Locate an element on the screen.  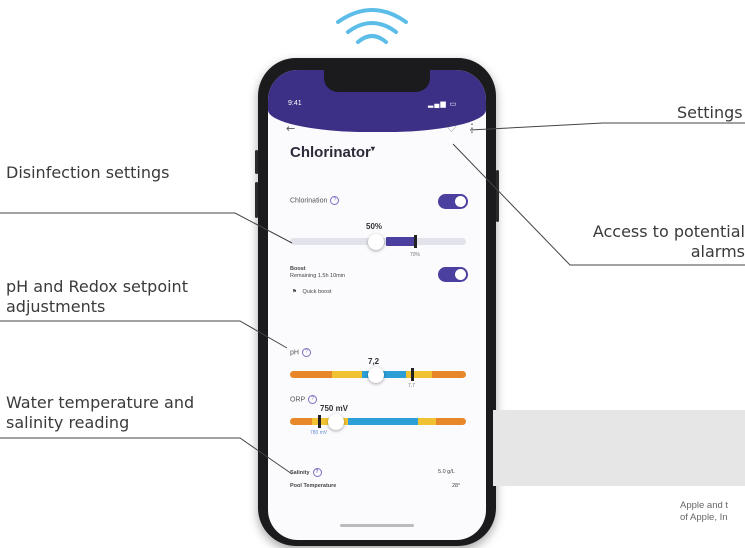
water-leader-line is located at coordinates (146, 456).